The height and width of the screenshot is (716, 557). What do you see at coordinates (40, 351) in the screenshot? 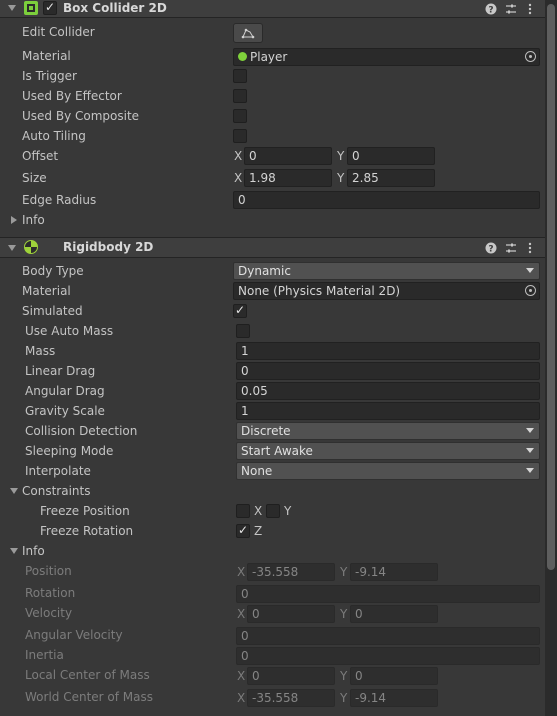
I see `mass-label: Mass` at bounding box center [40, 351].